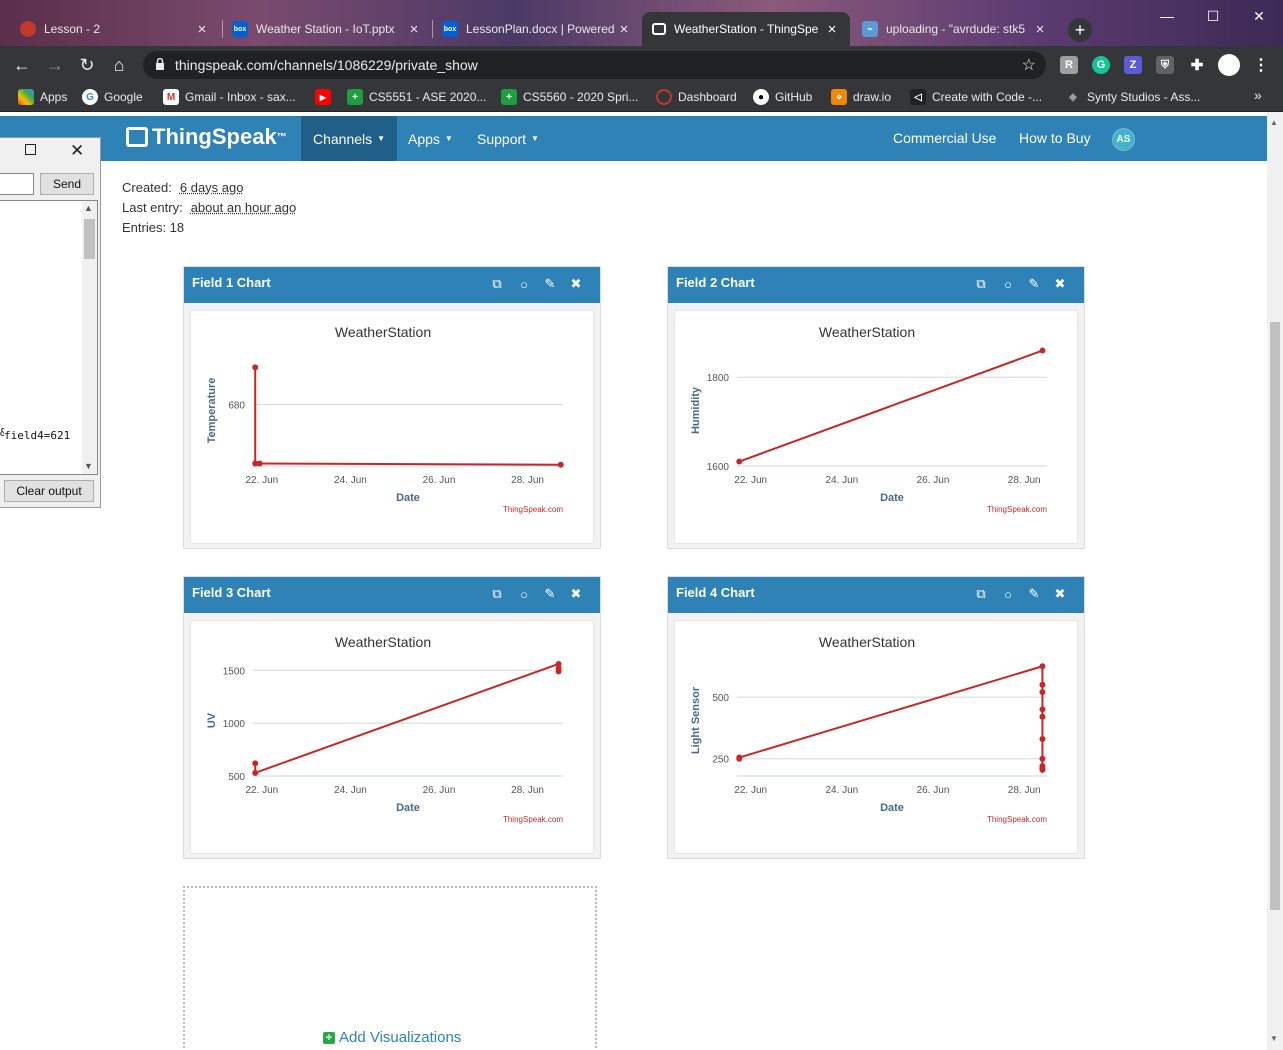 The height and width of the screenshot is (1050, 1283). What do you see at coordinates (90, 97) in the screenshot?
I see `google-icon: G` at bounding box center [90, 97].